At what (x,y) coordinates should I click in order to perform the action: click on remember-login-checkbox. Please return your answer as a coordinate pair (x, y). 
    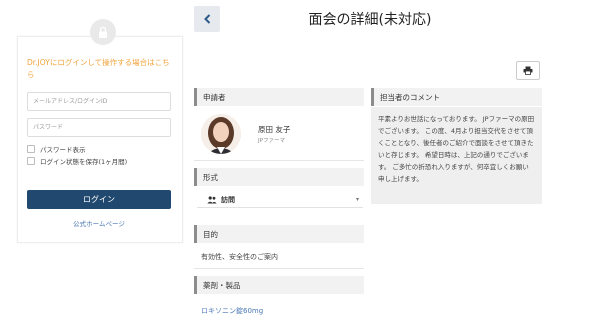
    Looking at the image, I should click on (31, 161).